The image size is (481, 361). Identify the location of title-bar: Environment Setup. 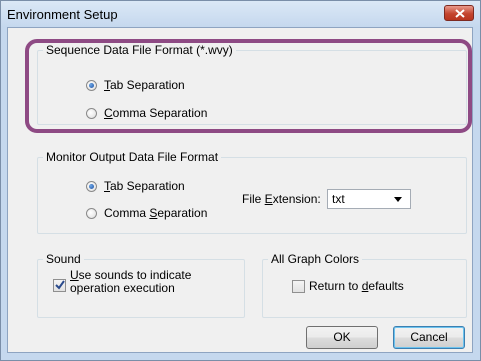
(240, 14).